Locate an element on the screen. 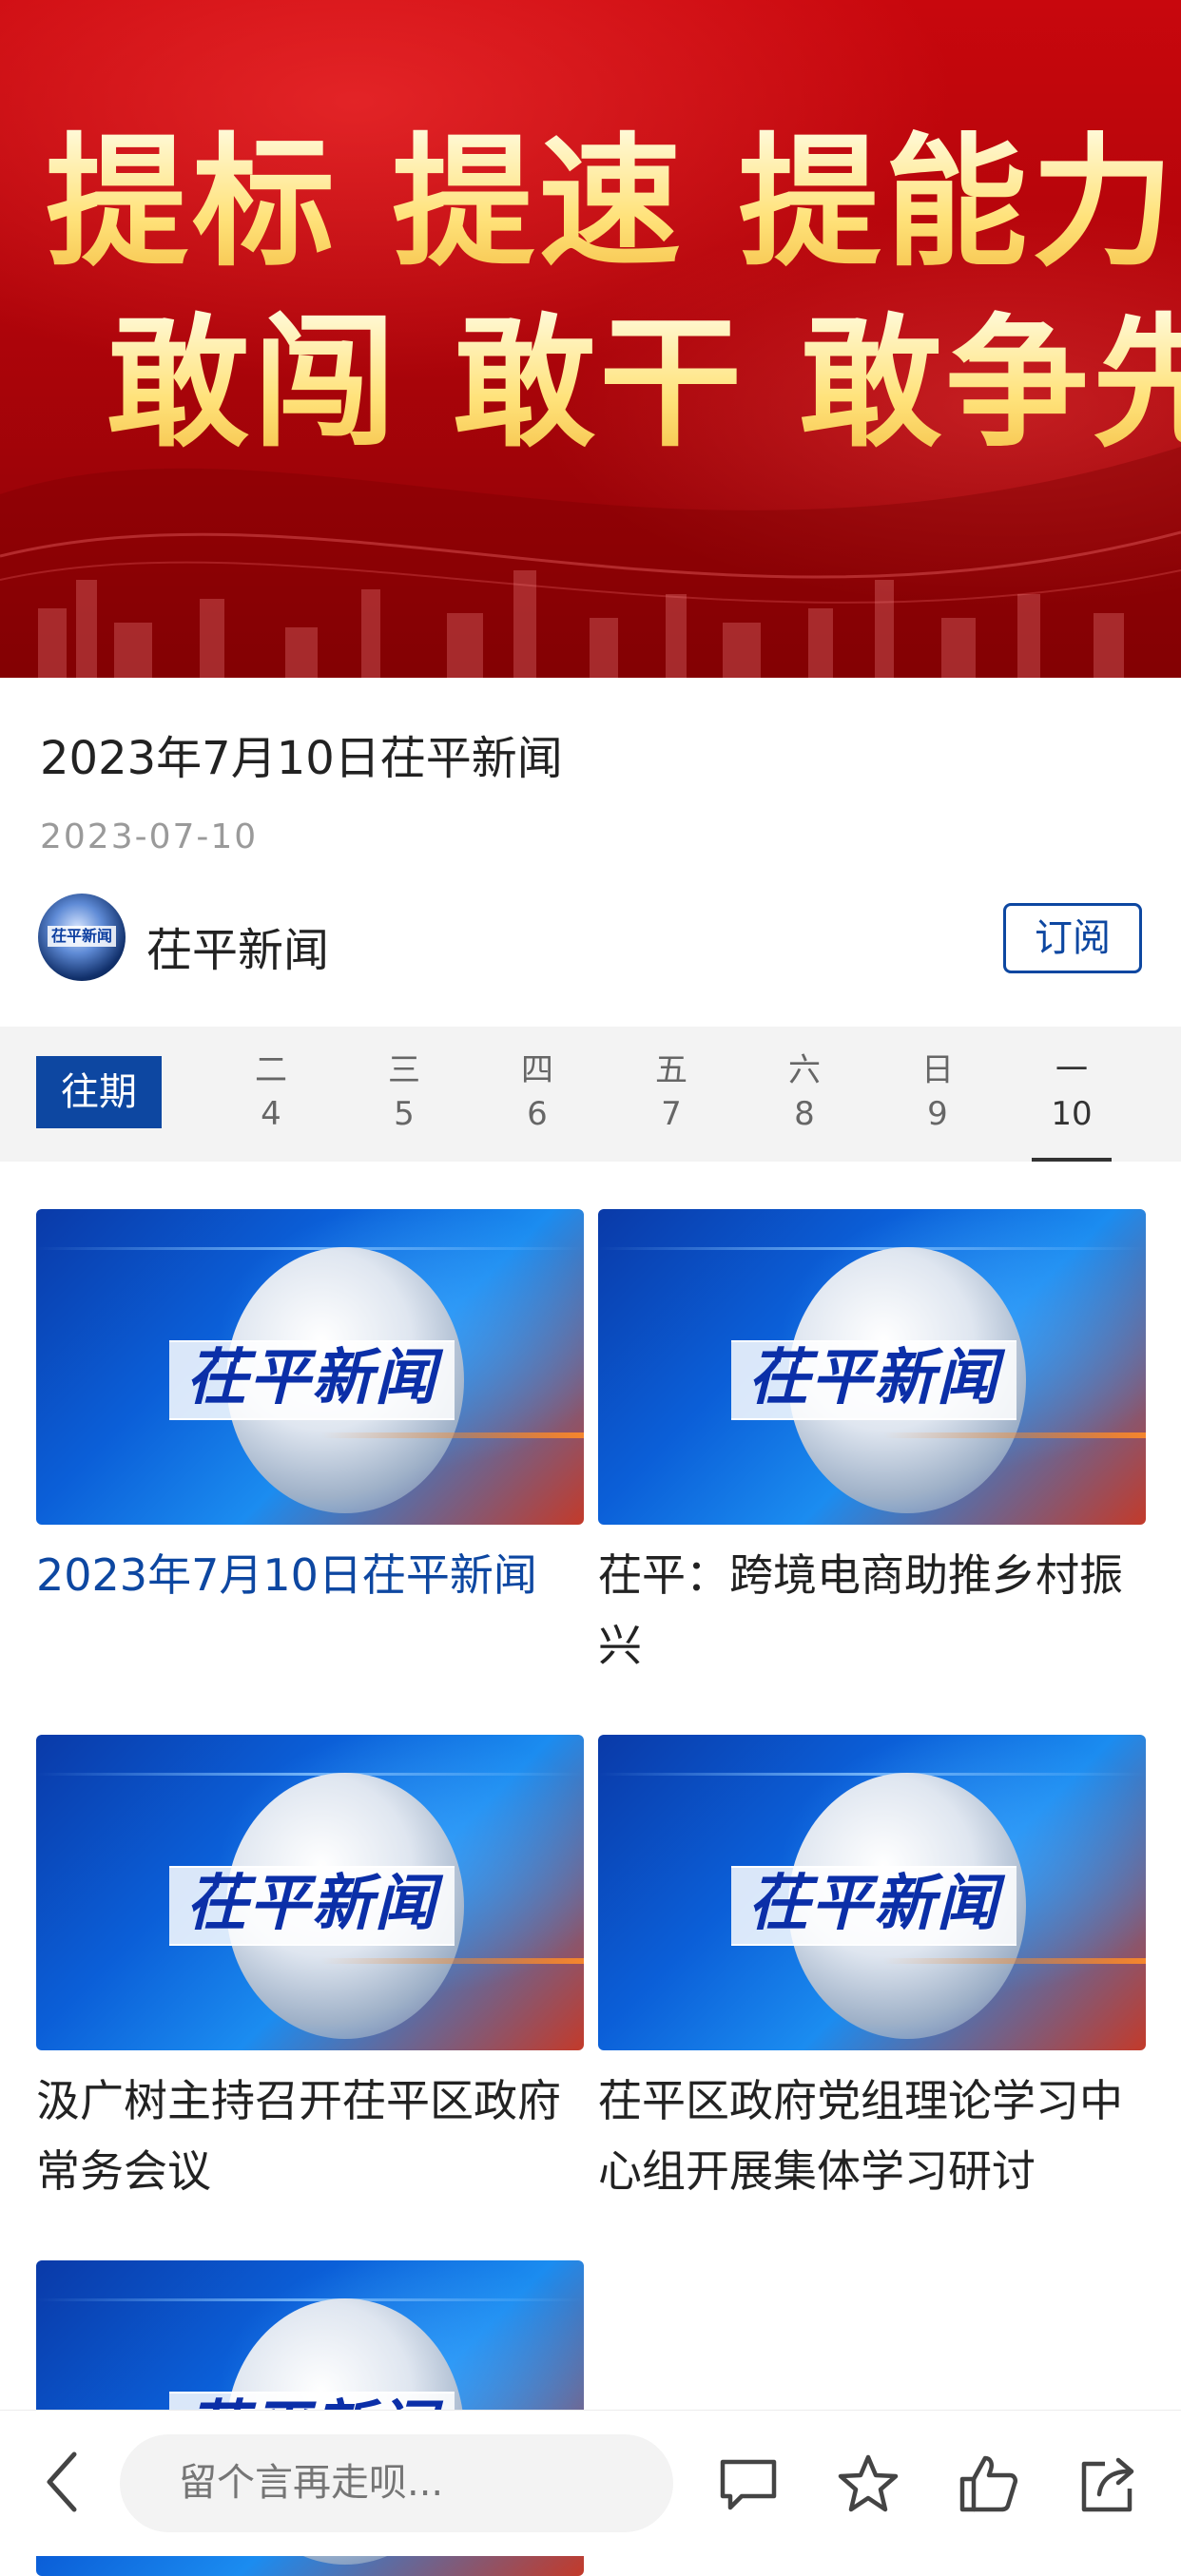  channel-name: 茌平新闻 is located at coordinates (237, 946).